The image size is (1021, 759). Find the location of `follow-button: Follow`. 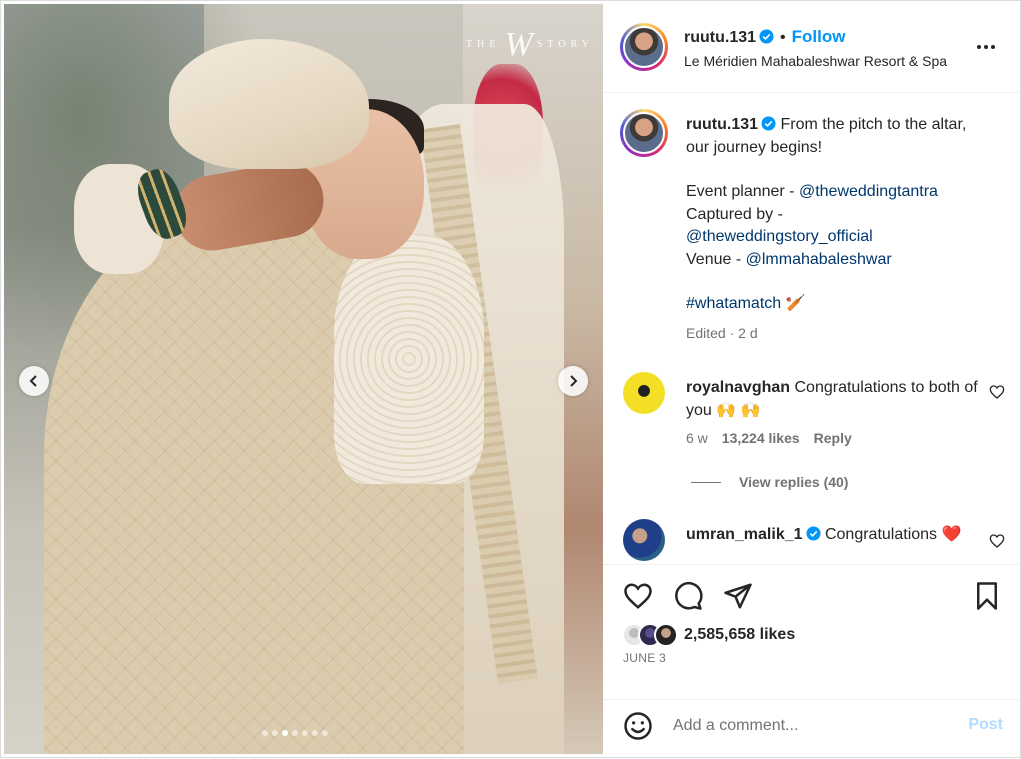

follow-button: Follow is located at coordinates (819, 36).